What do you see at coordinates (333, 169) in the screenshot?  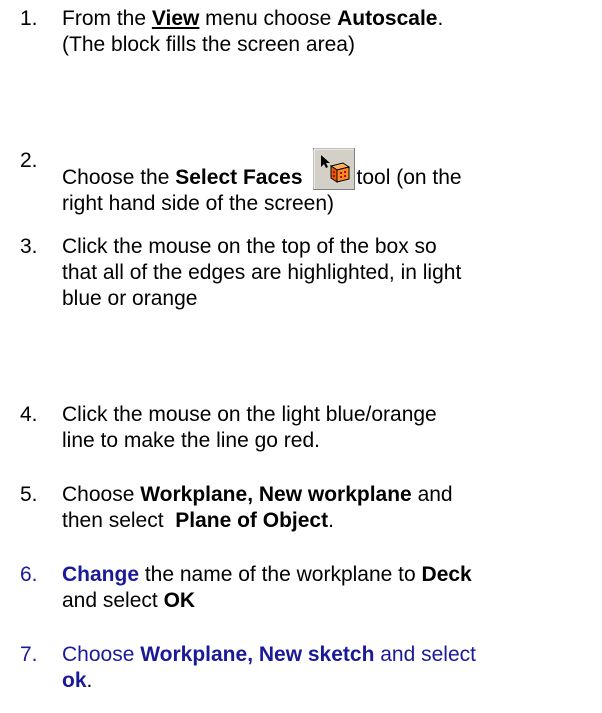 I see `select-faces-tool-icon` at bounding box center [333, 169].